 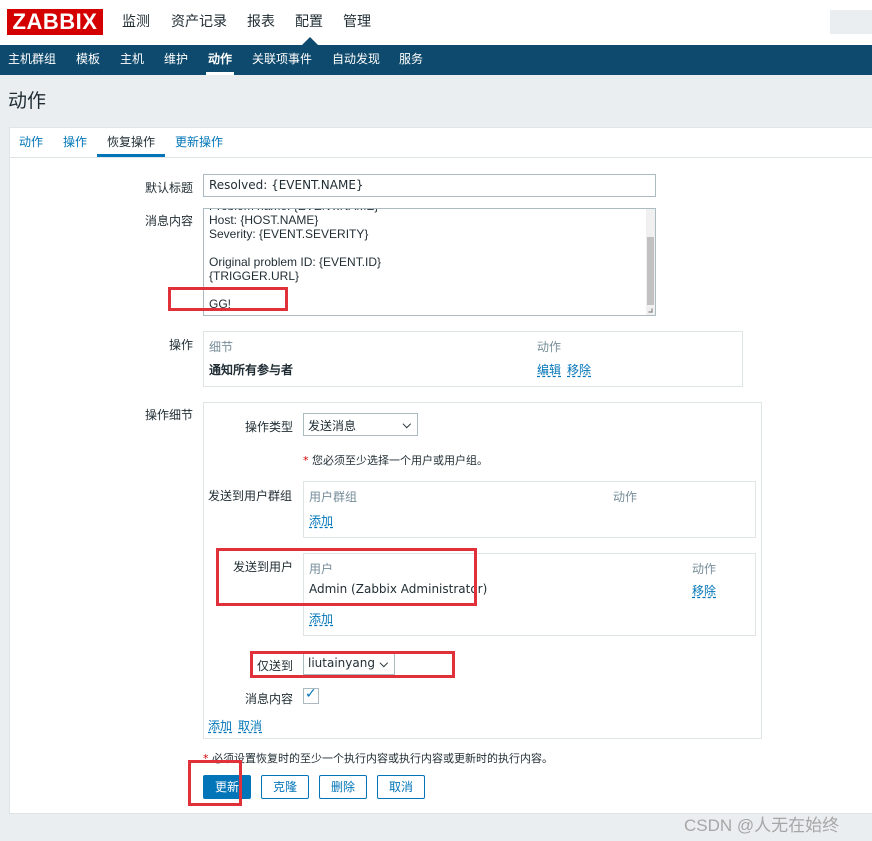 What do you see at coordinates (401, 787) in the screenshot?
I see `cancel-button: 取消` at bounding box center [401, 787].